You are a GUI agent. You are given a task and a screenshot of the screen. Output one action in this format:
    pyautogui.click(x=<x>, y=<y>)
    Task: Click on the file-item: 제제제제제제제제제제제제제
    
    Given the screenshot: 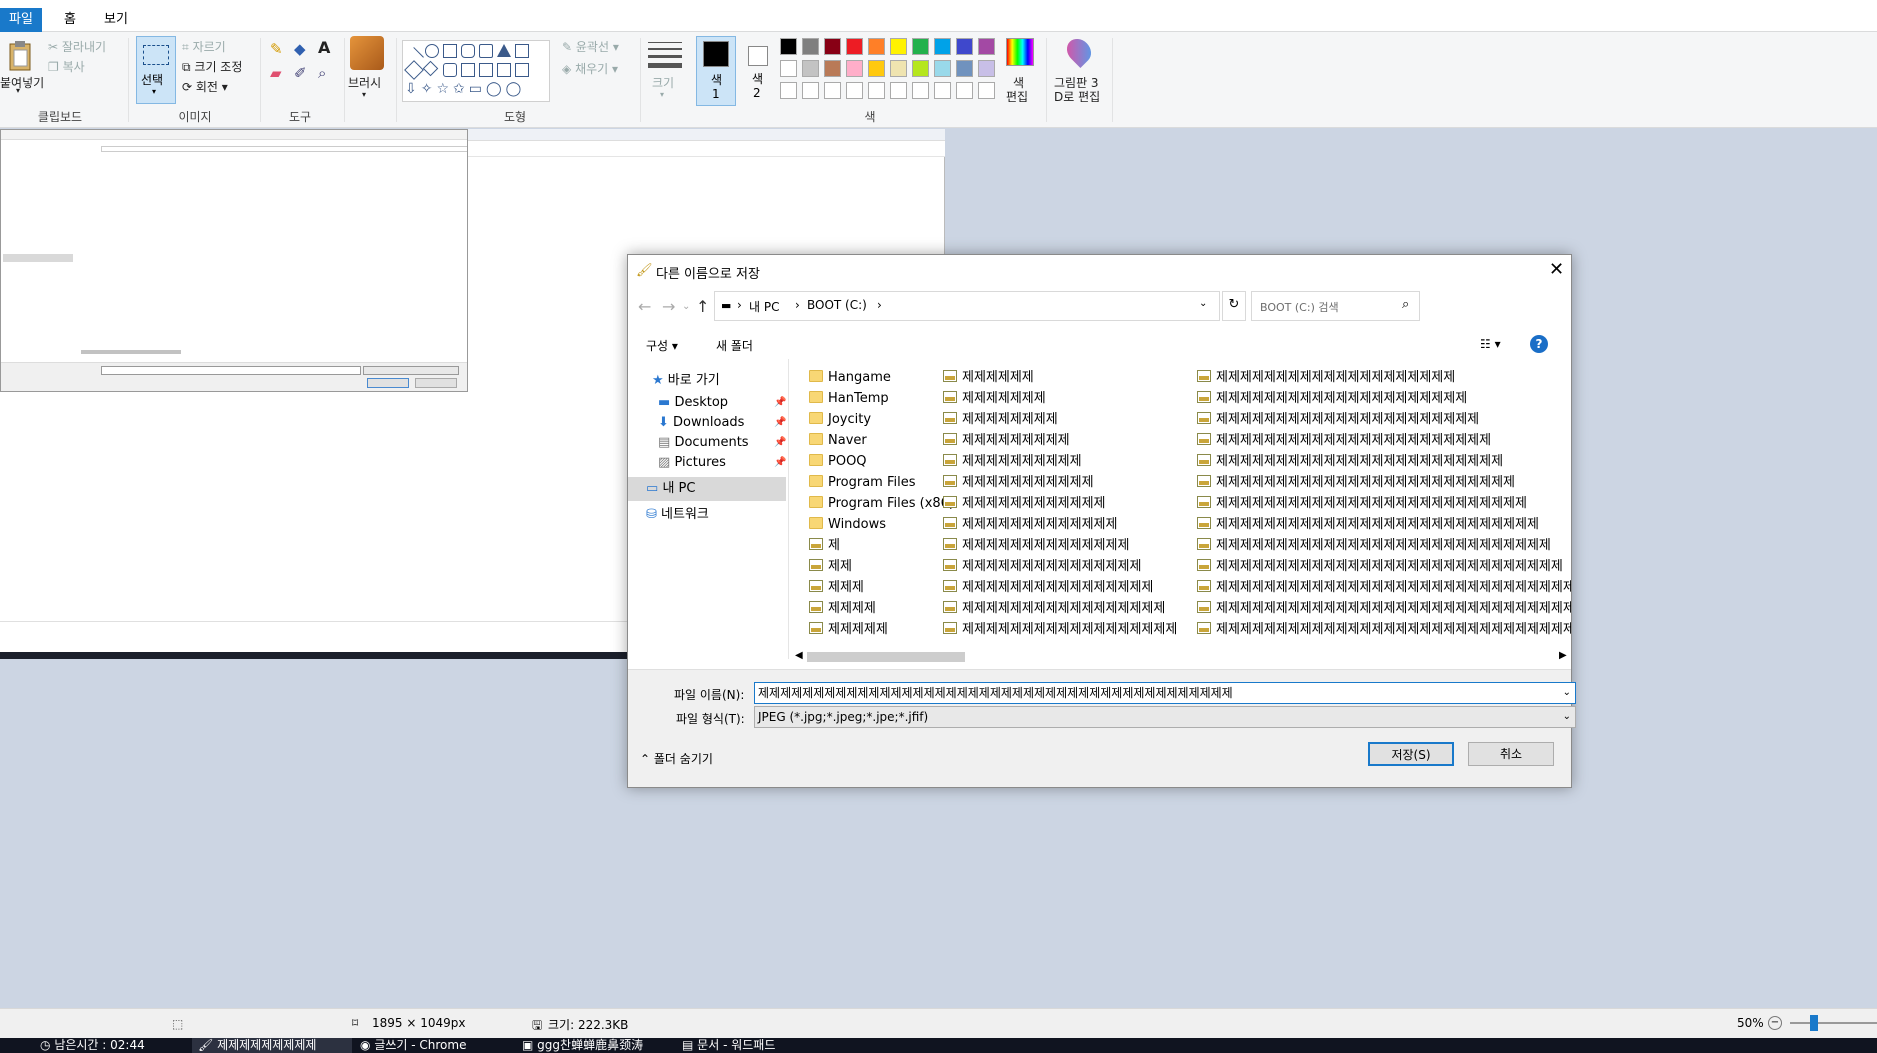 What is the action you would take?
    pyautogui.click(x=1030, y=524)
    